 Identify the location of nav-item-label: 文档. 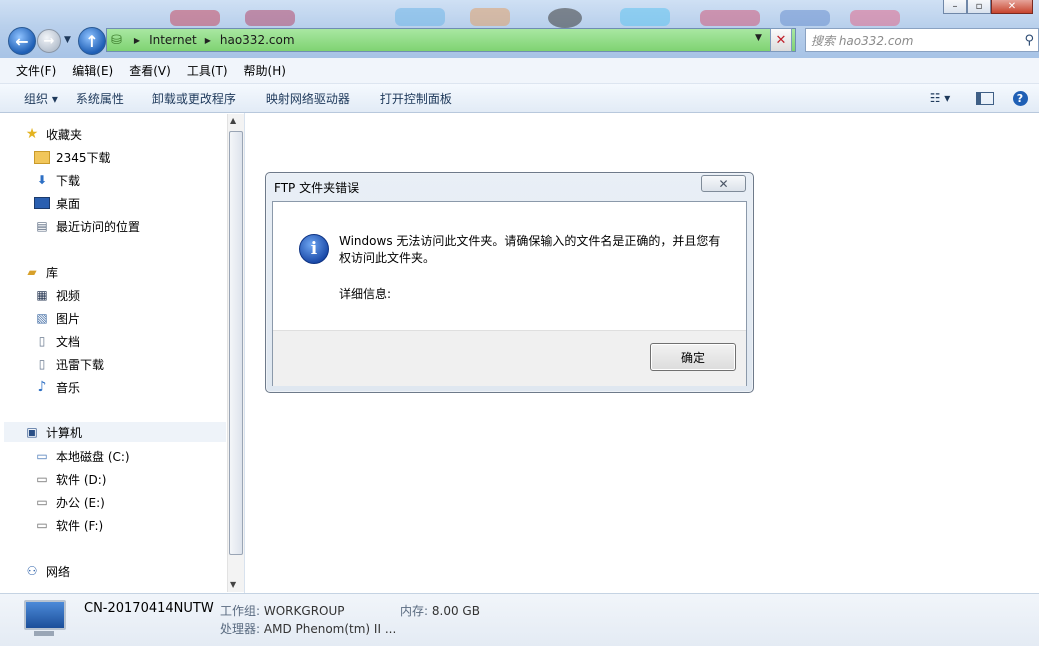
(68, 341).